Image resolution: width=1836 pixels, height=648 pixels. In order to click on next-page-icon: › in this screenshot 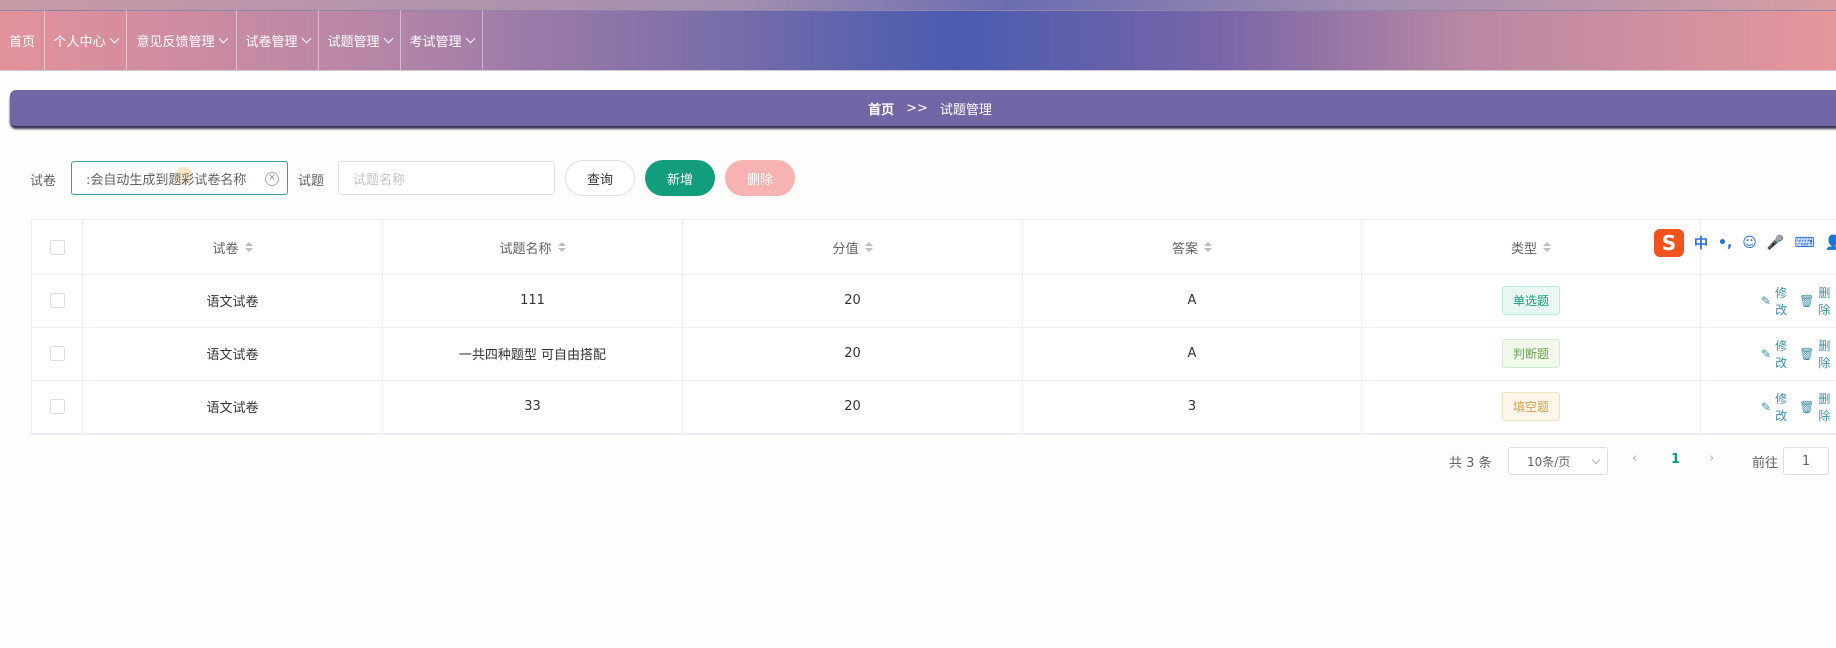, I will do `click(1711, 458)`.